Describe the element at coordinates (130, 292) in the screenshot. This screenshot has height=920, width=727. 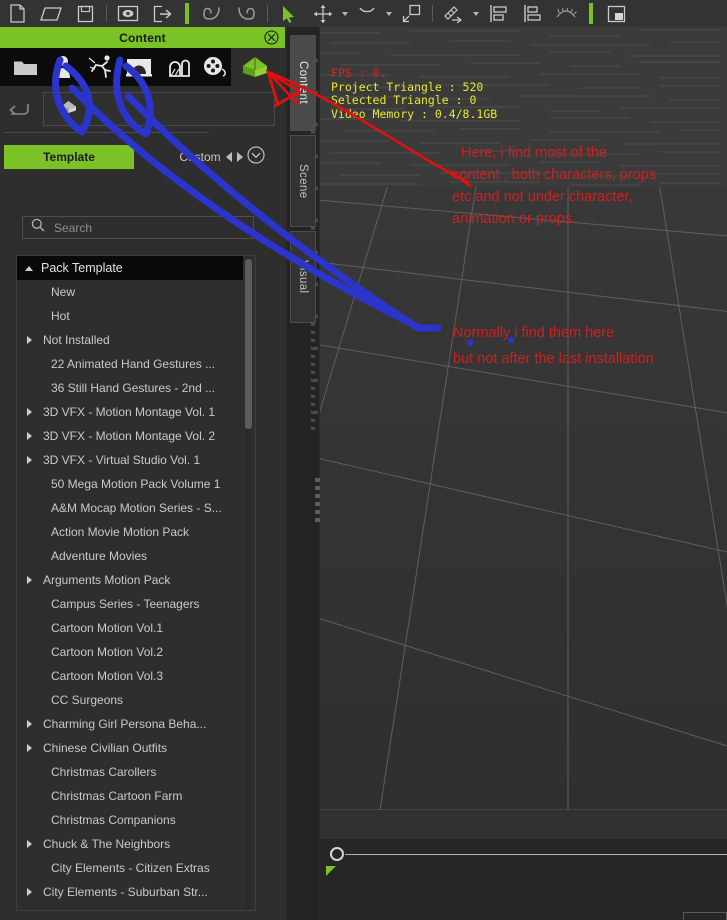
I see `list-item: New` at that location.